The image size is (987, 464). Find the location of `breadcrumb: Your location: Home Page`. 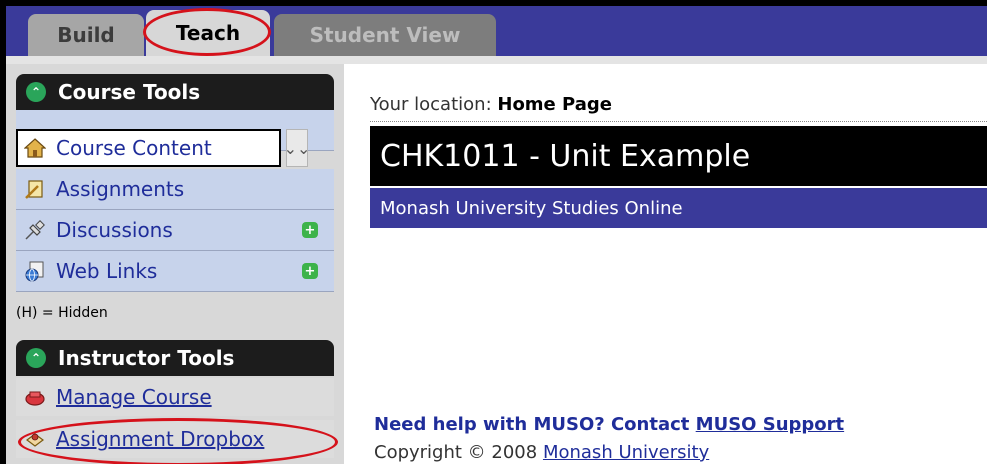

breadcrumb: Your location: Home Page is located at coordinates (491, 104).